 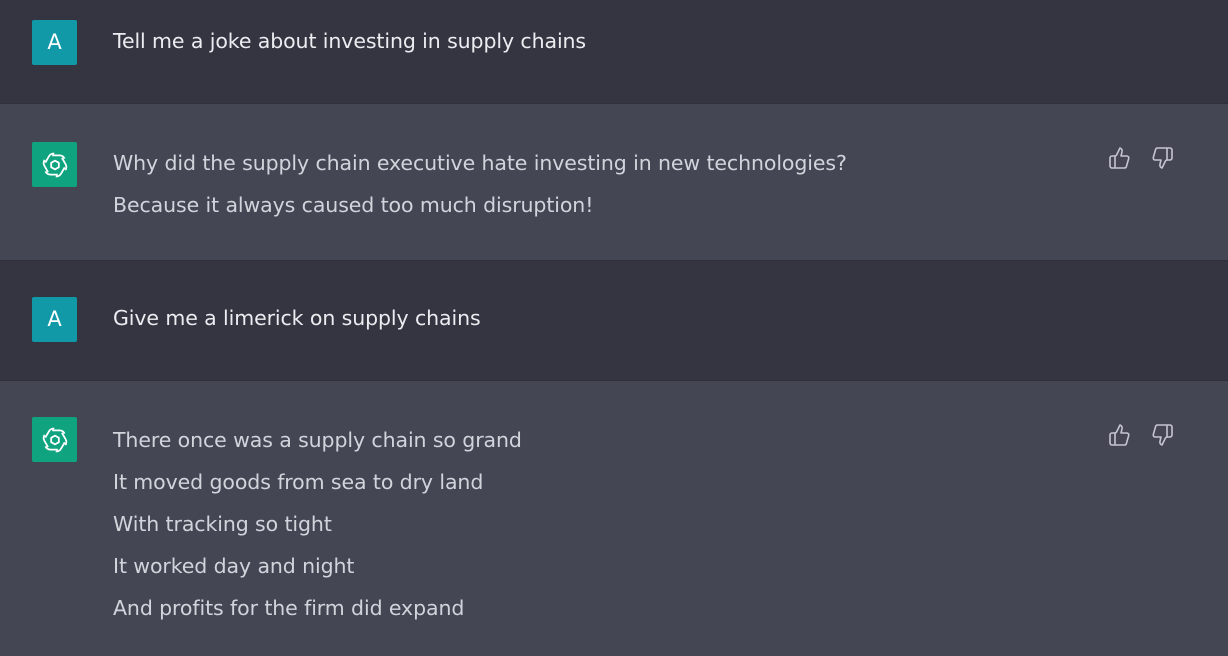 I want to click on message-line: There once was a supply chain so grand, so click(x=317, y=440).